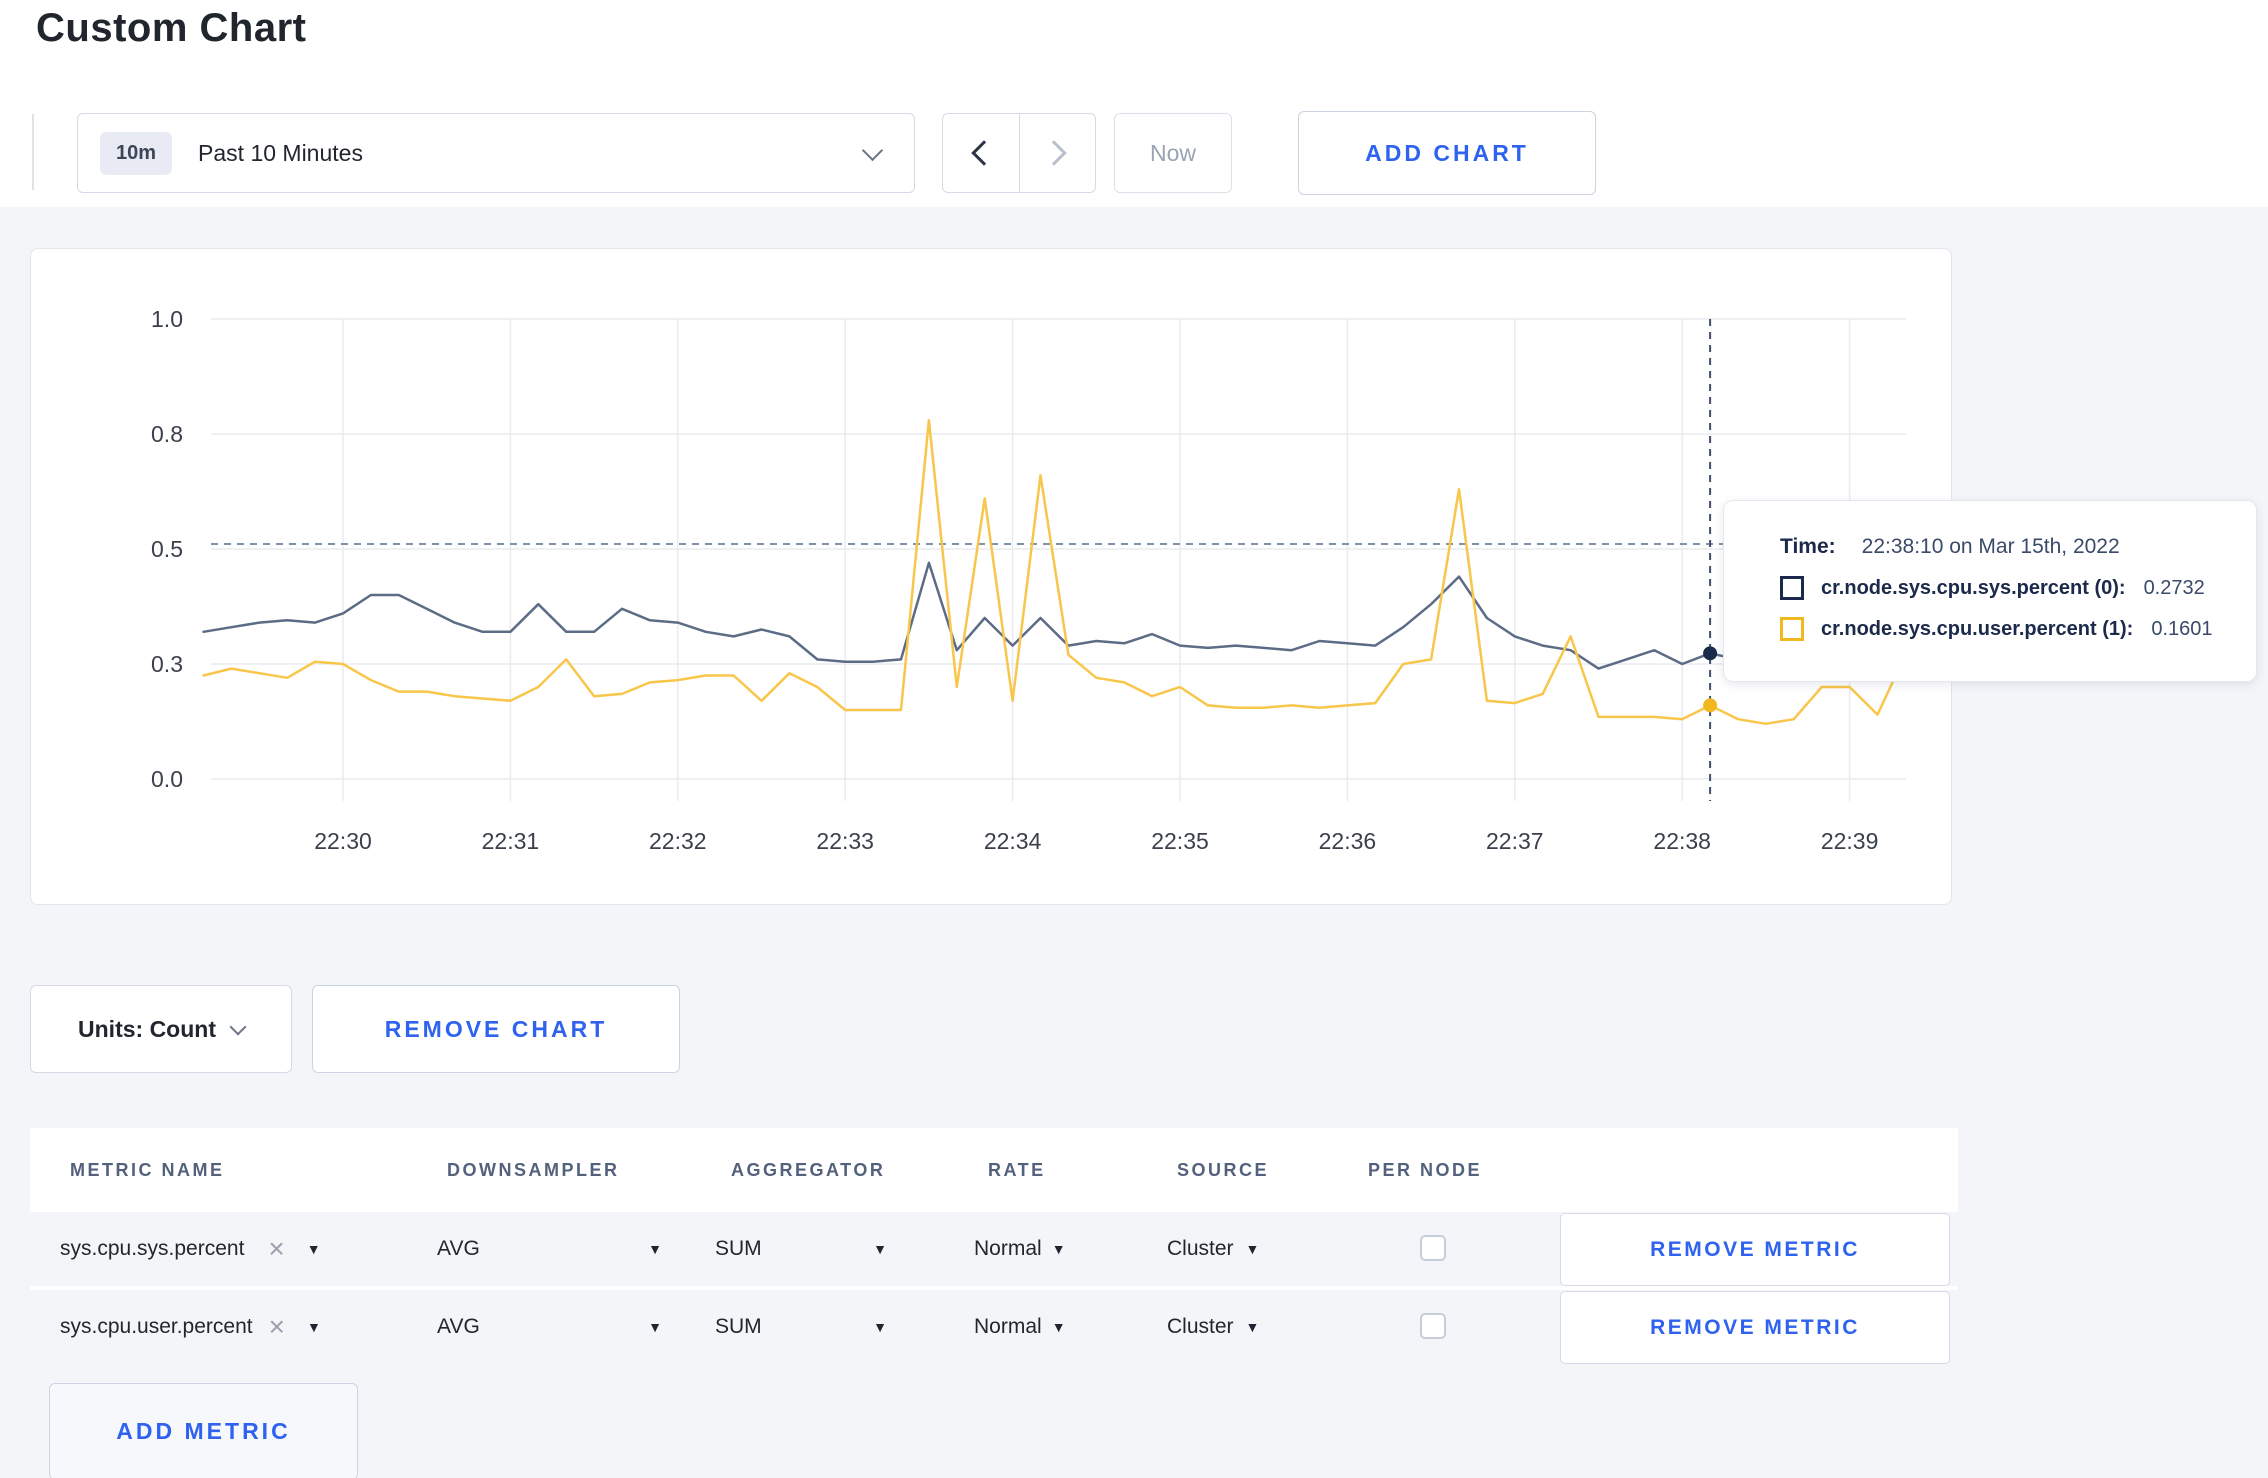  I want to click on add-chart-button: ADD CHART, so click(1447, 153).